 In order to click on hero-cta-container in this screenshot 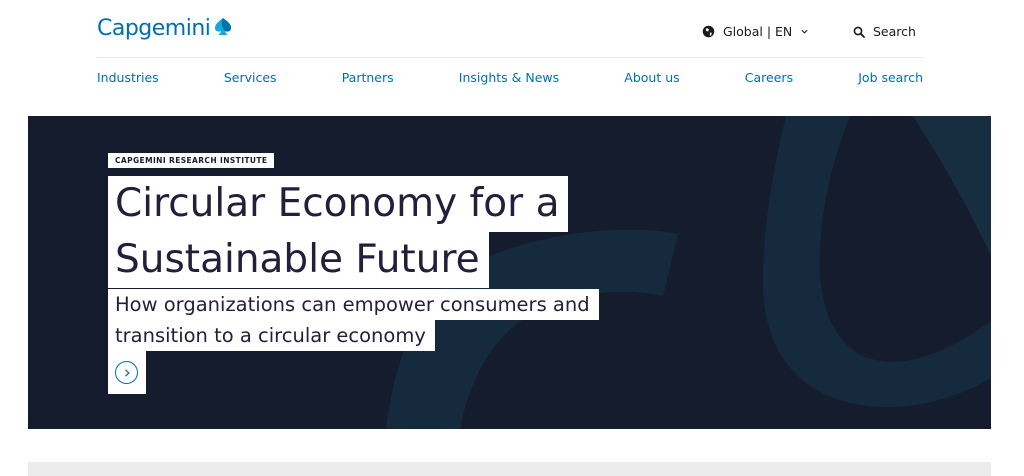, I will do `click(127, 372)`.